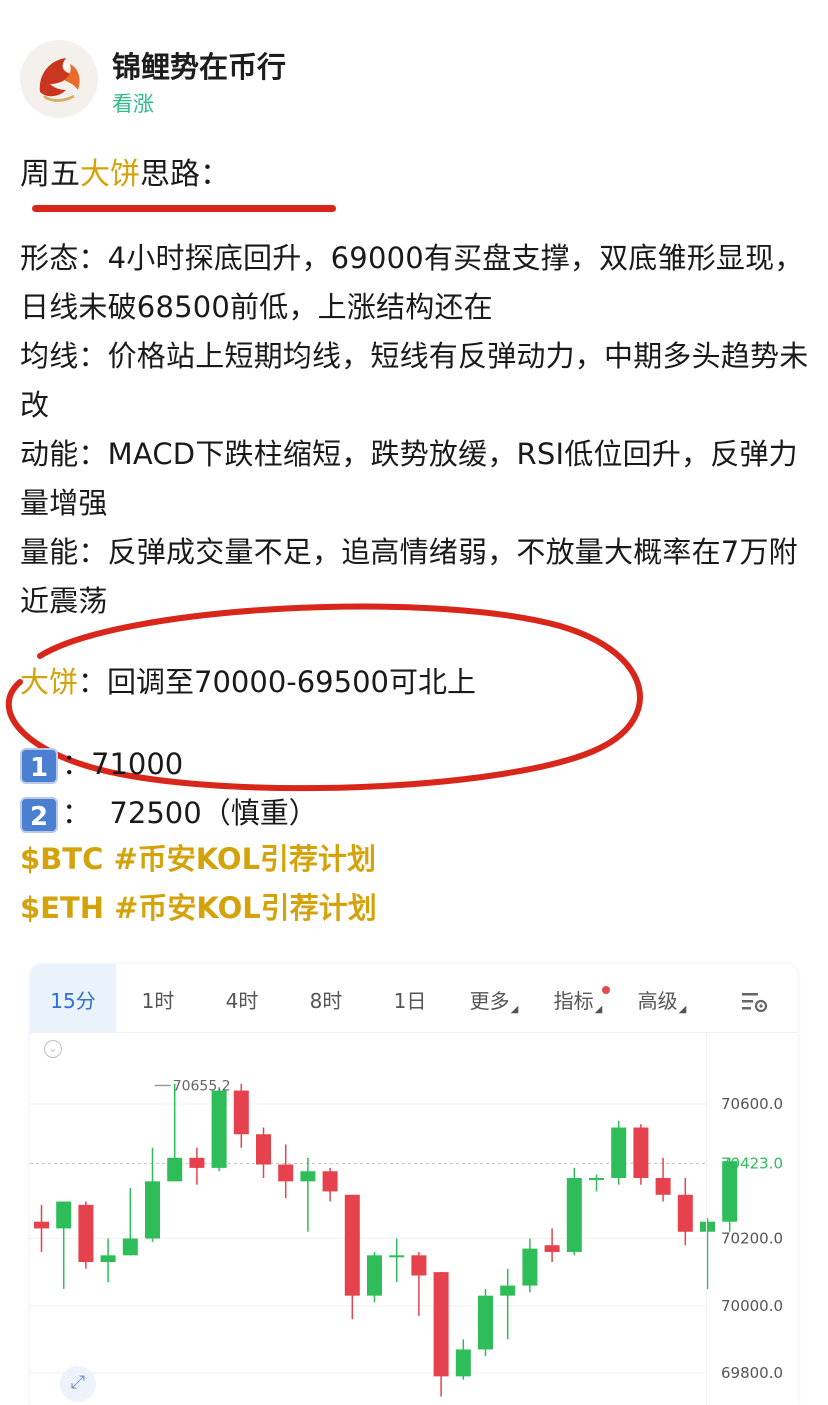 Image resolution: width=828 pixels, height=1405 pixels. I want to click on hashtag-eth: $ETH #币安KOL引荐计划, so click(198, 908).